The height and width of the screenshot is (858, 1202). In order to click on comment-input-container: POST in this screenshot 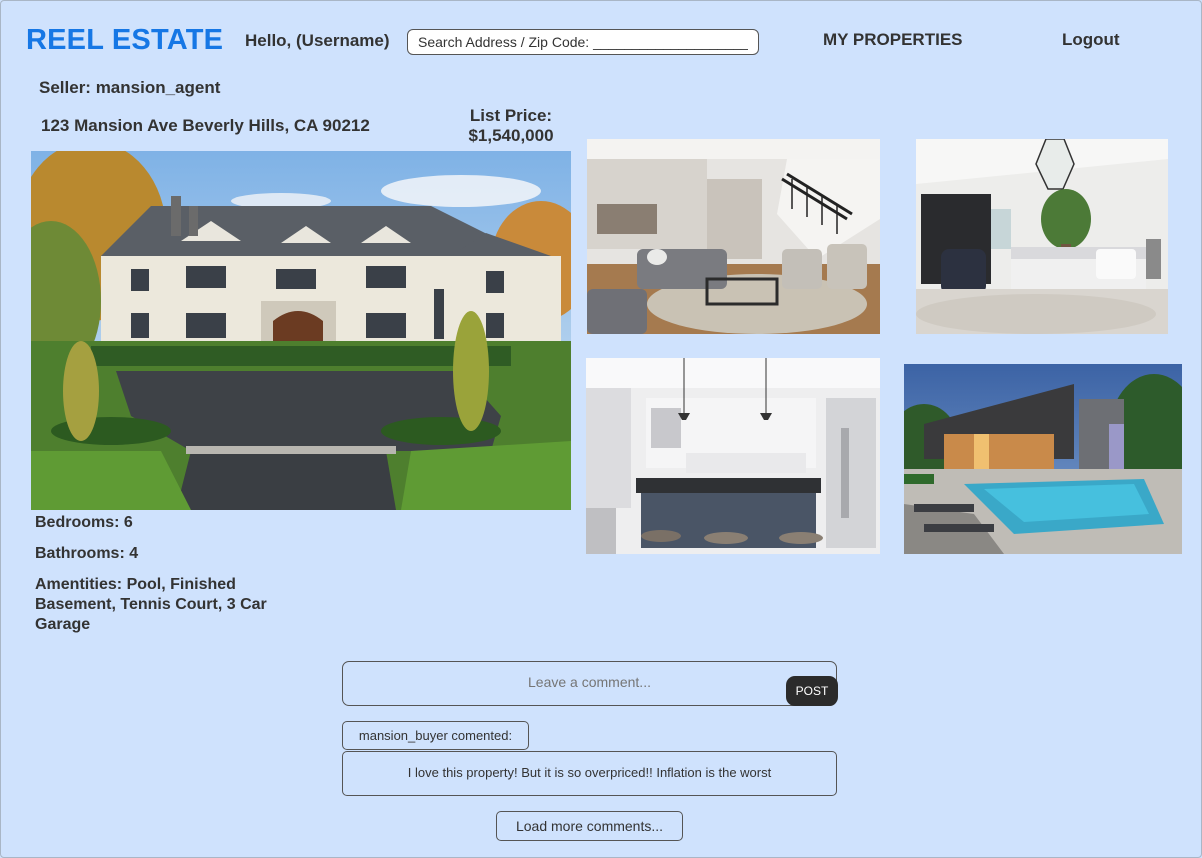, I will do `click(590, 683)`.